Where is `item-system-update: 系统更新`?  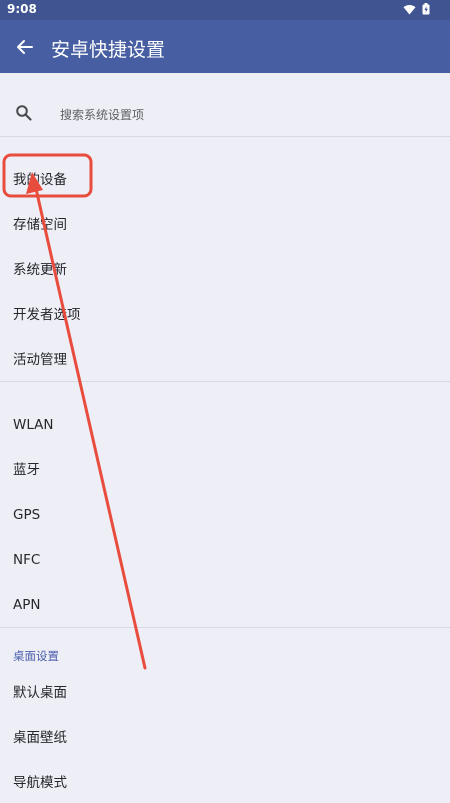 item-system-update: 系统更新 is located at coordinates (225, 270).